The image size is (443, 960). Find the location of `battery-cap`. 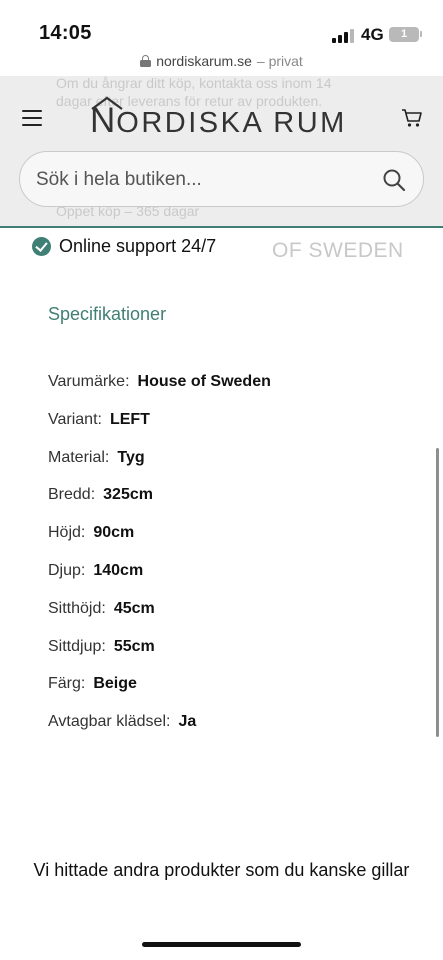

battery-cap is located at coordinates (421, 34).